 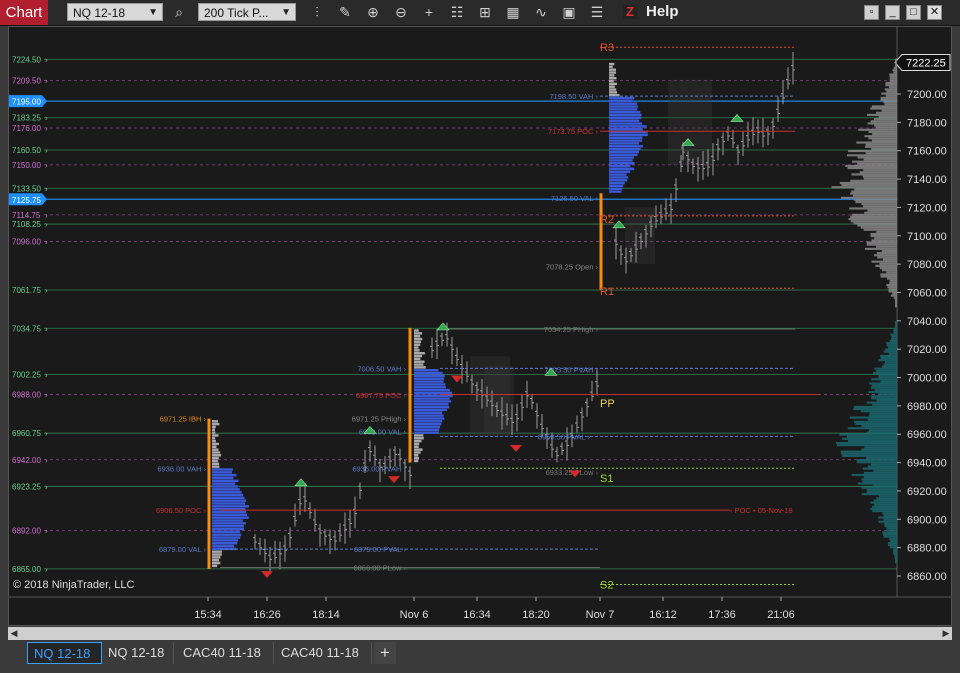 What do you see at coordinates (926, 63) in the screenshot?
I see `current-price-label: 7222.25` at bounding box center [926, 63].